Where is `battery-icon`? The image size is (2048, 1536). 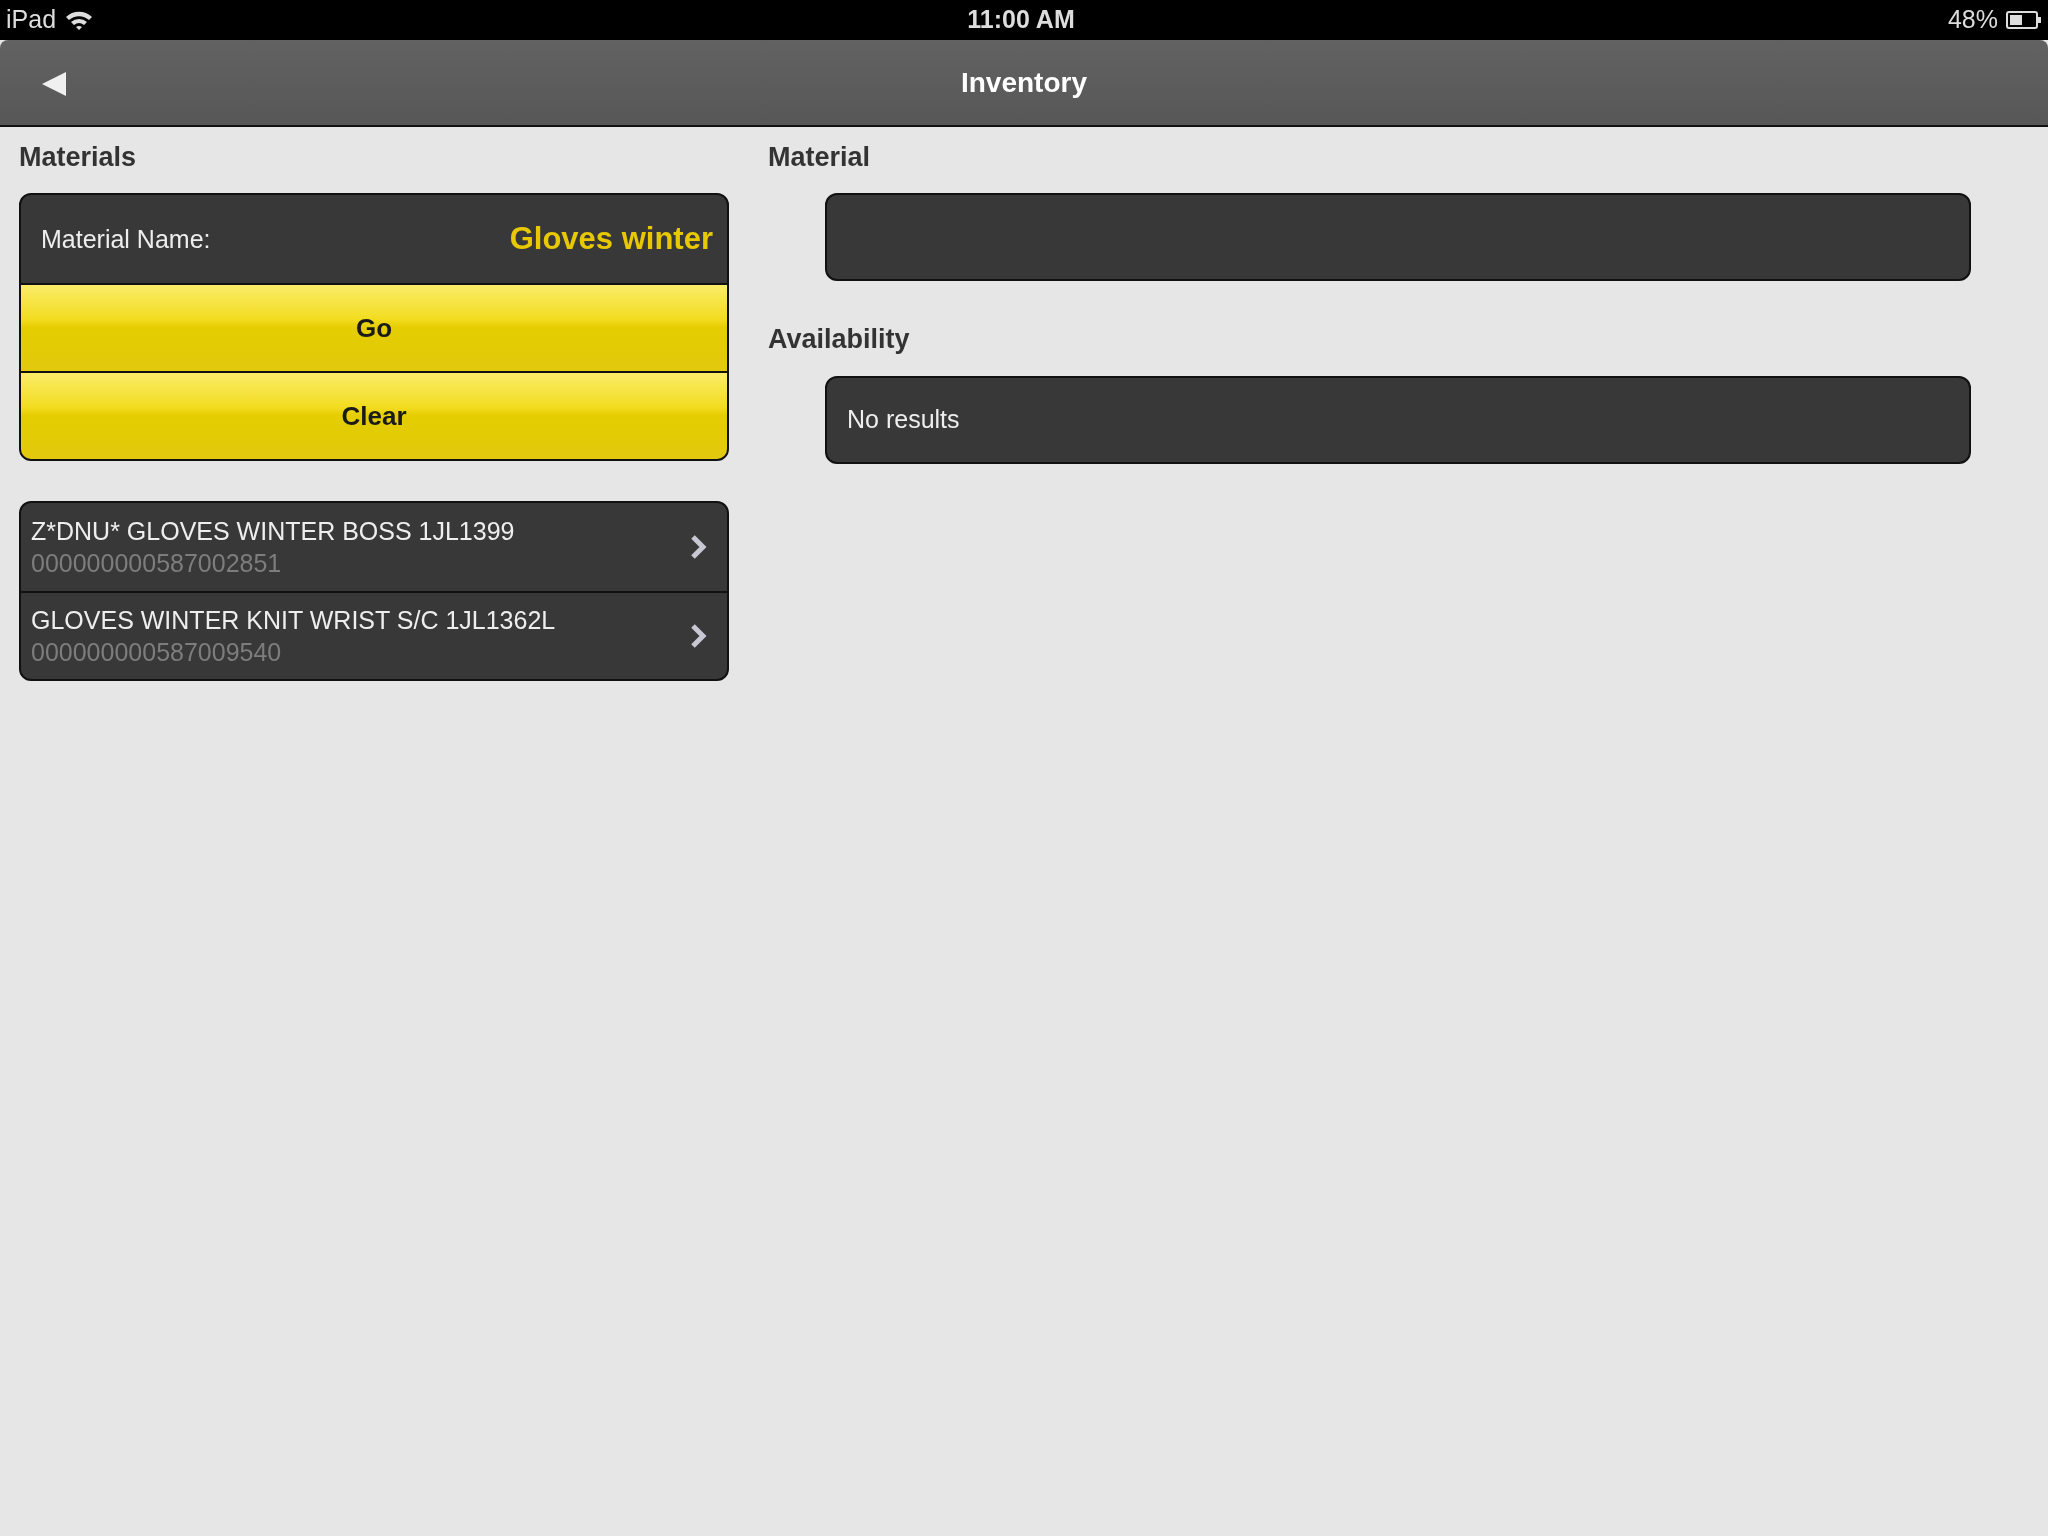
battery-icon is located at coordinates (2024, 20).